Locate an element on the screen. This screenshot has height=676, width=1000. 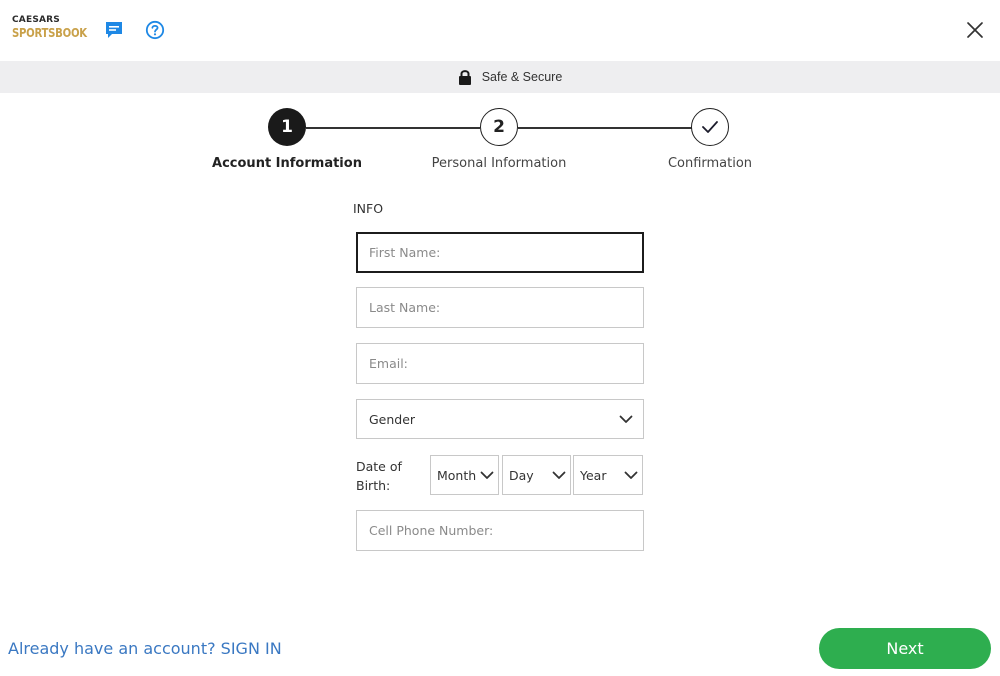
step-3-label: Confirmation is located at coordinates (710, 163).